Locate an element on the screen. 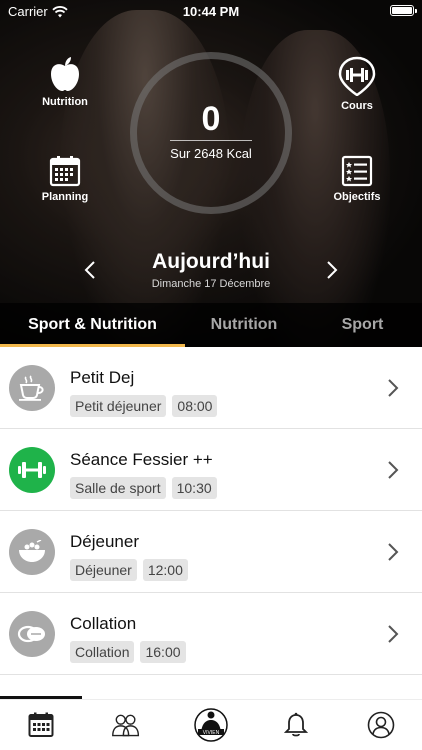 The height and width of the screenshot is (750, 422). checklist-icon is located at coordinates (357, 171).